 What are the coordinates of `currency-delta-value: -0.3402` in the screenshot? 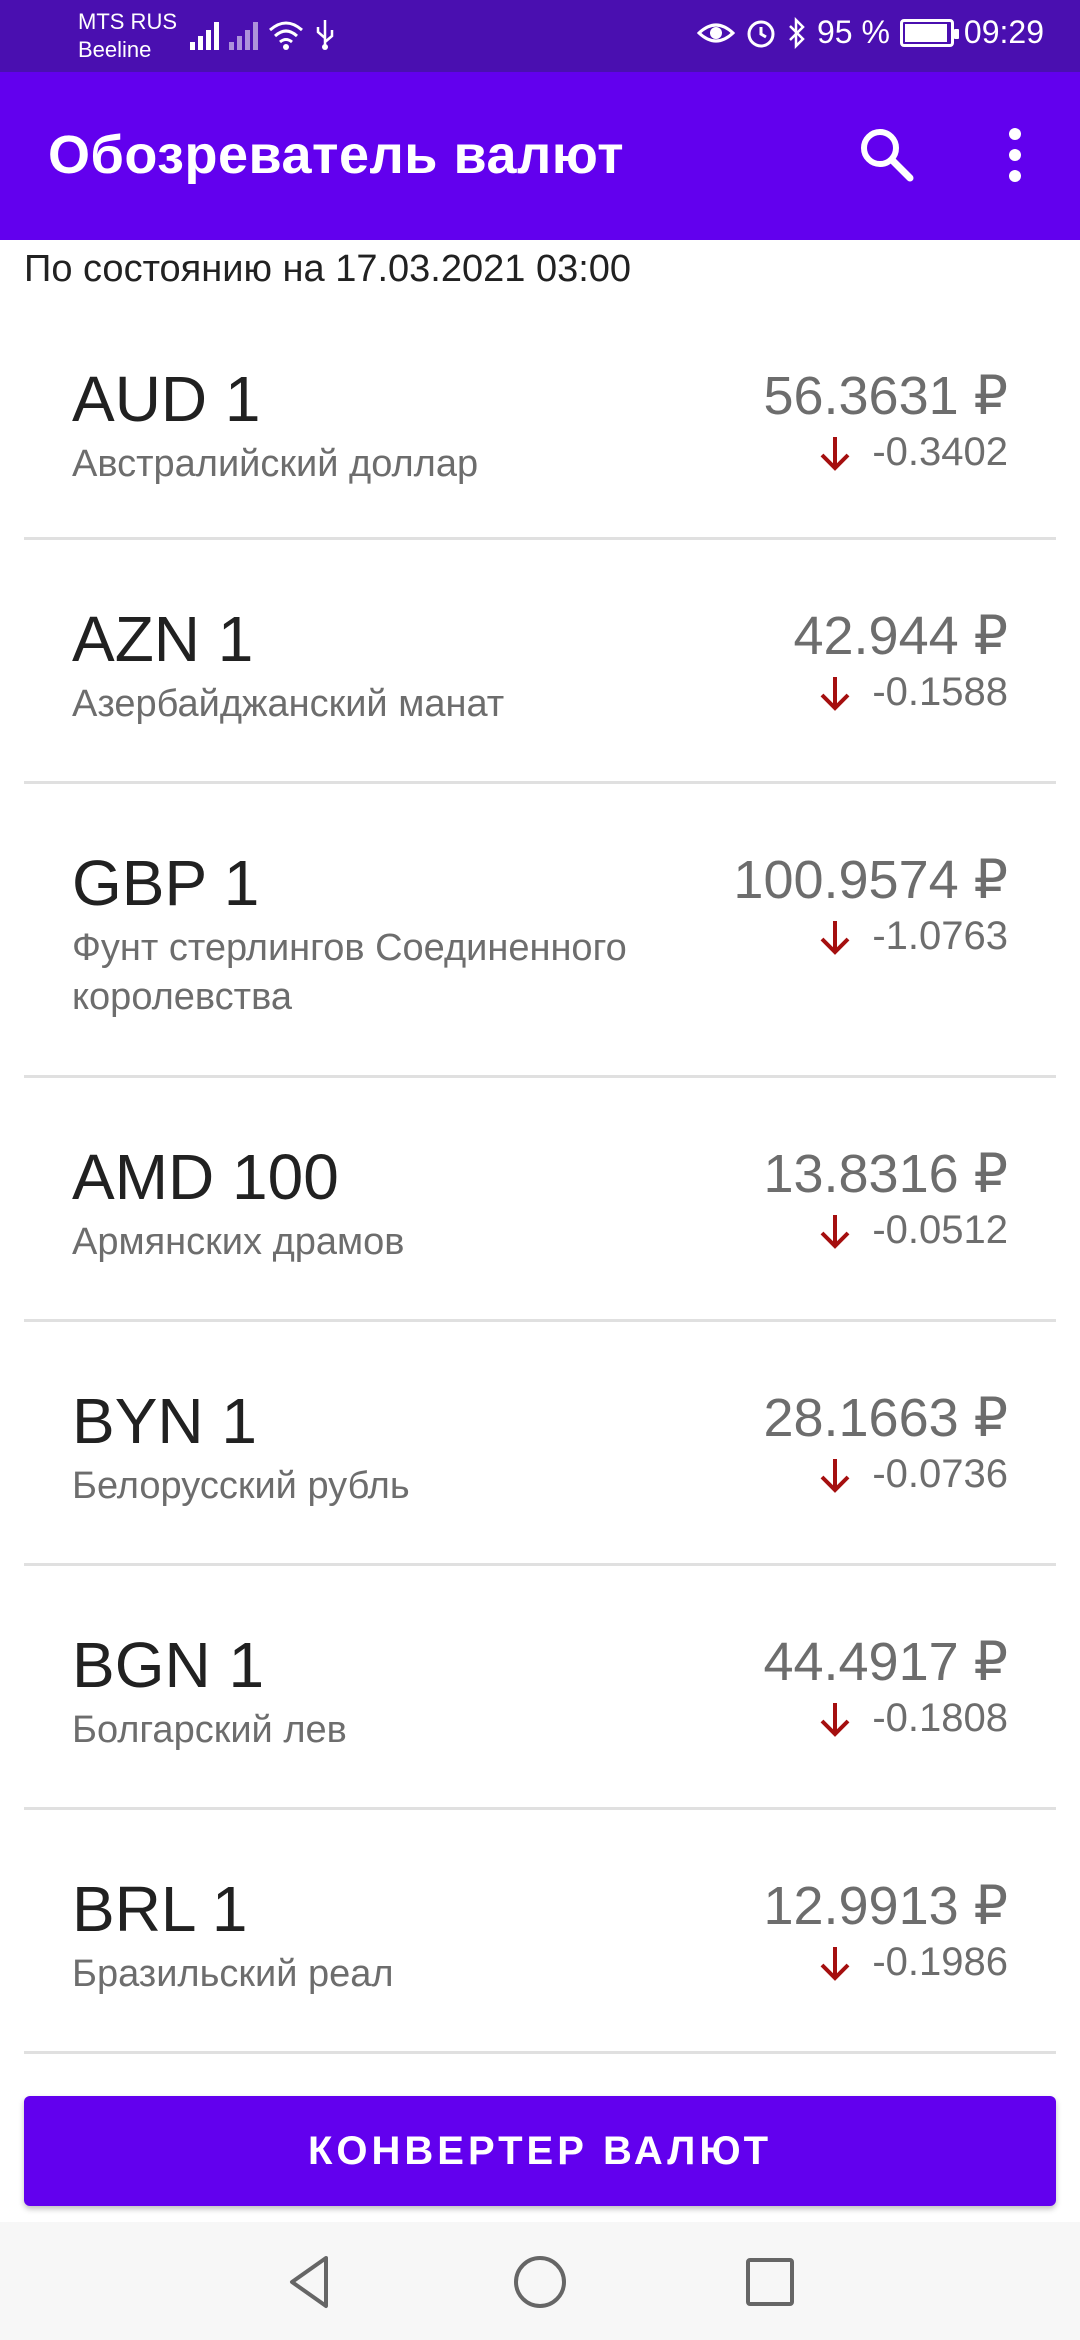 It's located at (940, 452).